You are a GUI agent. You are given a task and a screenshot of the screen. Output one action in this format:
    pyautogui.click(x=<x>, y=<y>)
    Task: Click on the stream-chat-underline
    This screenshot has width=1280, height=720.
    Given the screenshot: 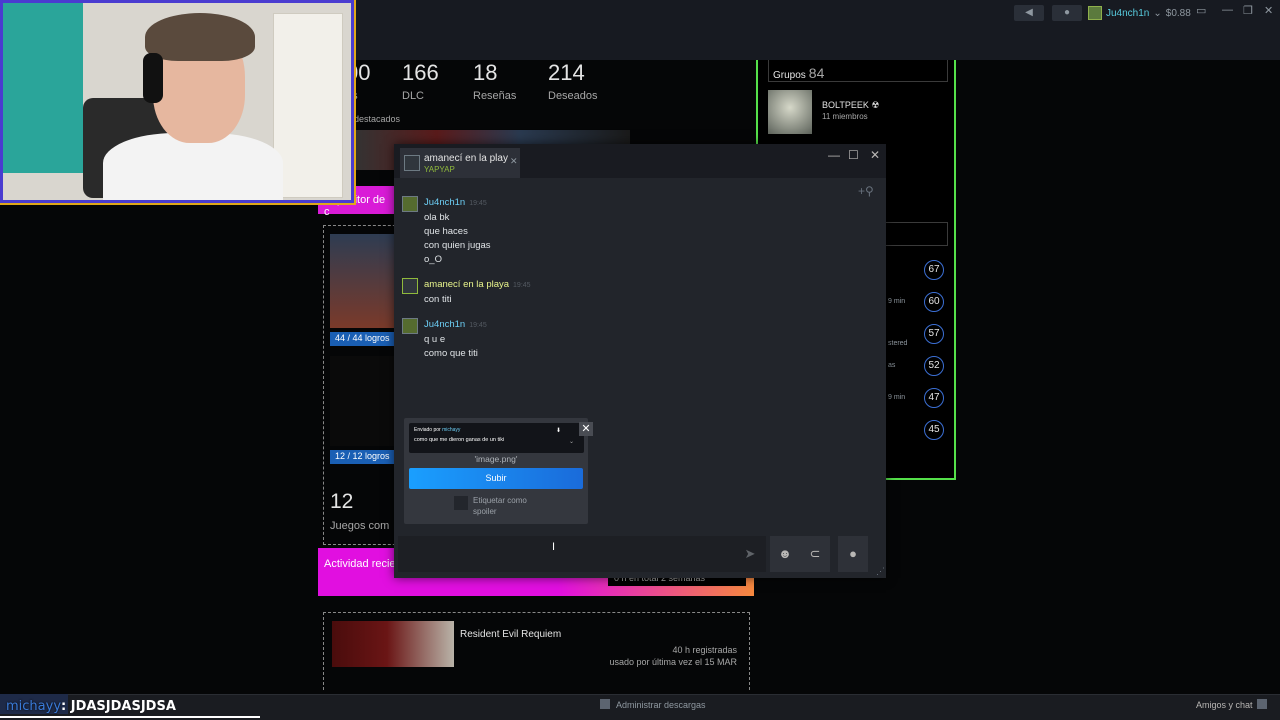 What is the action you would take?
    pyautogui.click(x=130, y=717)
    